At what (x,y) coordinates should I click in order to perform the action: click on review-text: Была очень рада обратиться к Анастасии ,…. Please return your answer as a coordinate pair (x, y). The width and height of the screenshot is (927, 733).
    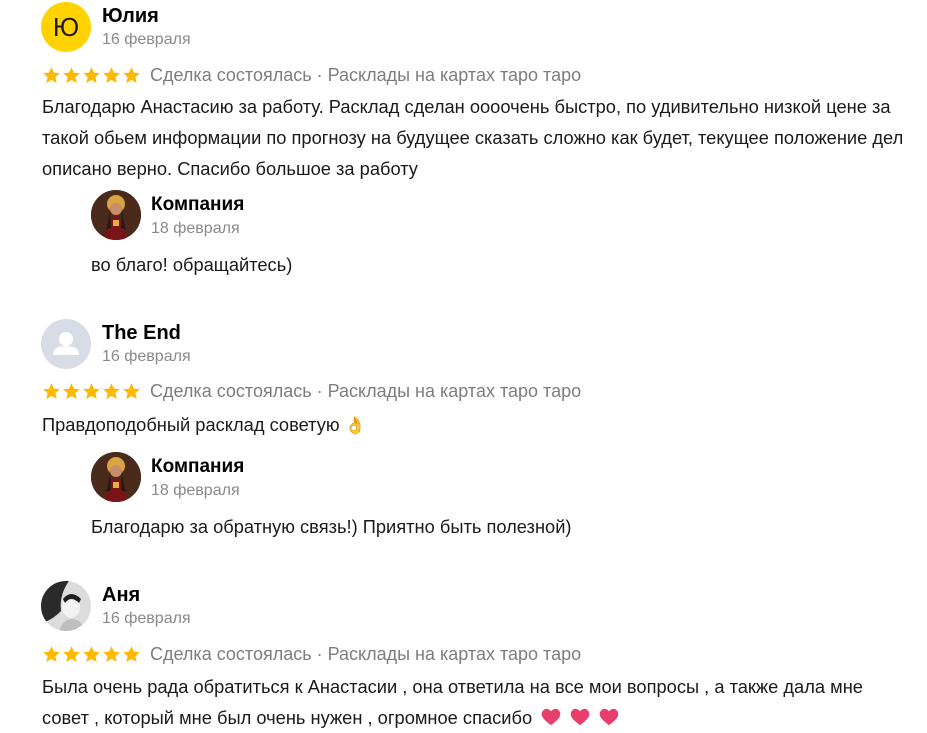
    Looking at the image, I should click on (477, 702).